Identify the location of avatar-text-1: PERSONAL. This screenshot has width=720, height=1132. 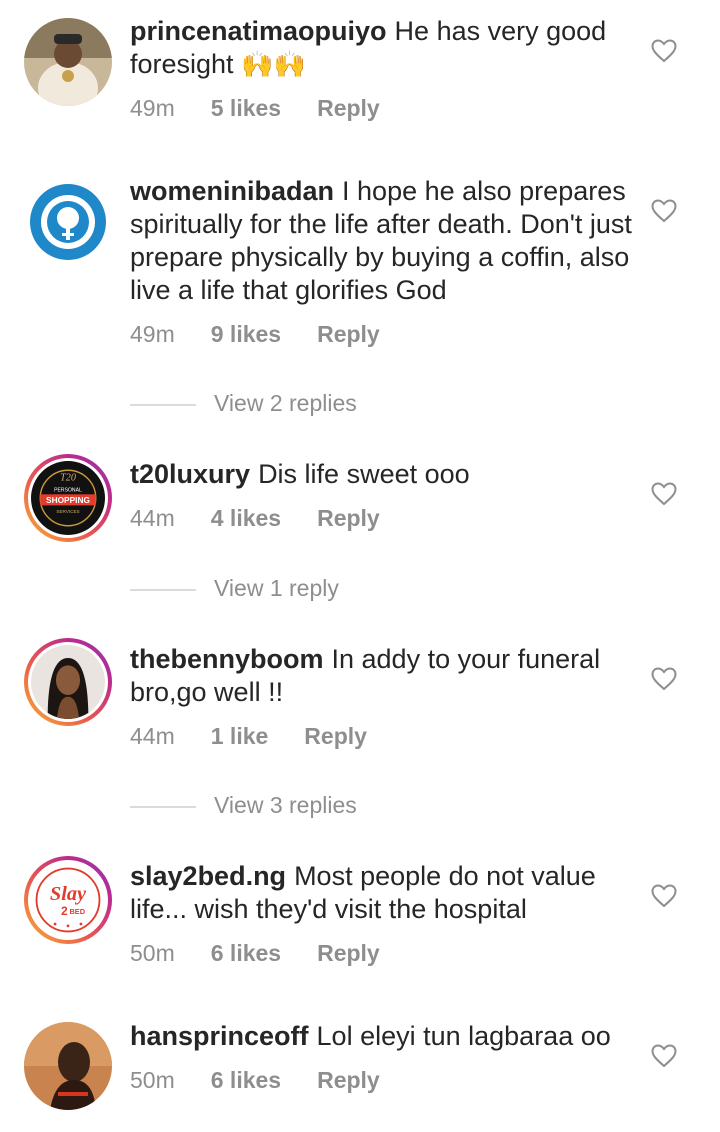
(68, 491).